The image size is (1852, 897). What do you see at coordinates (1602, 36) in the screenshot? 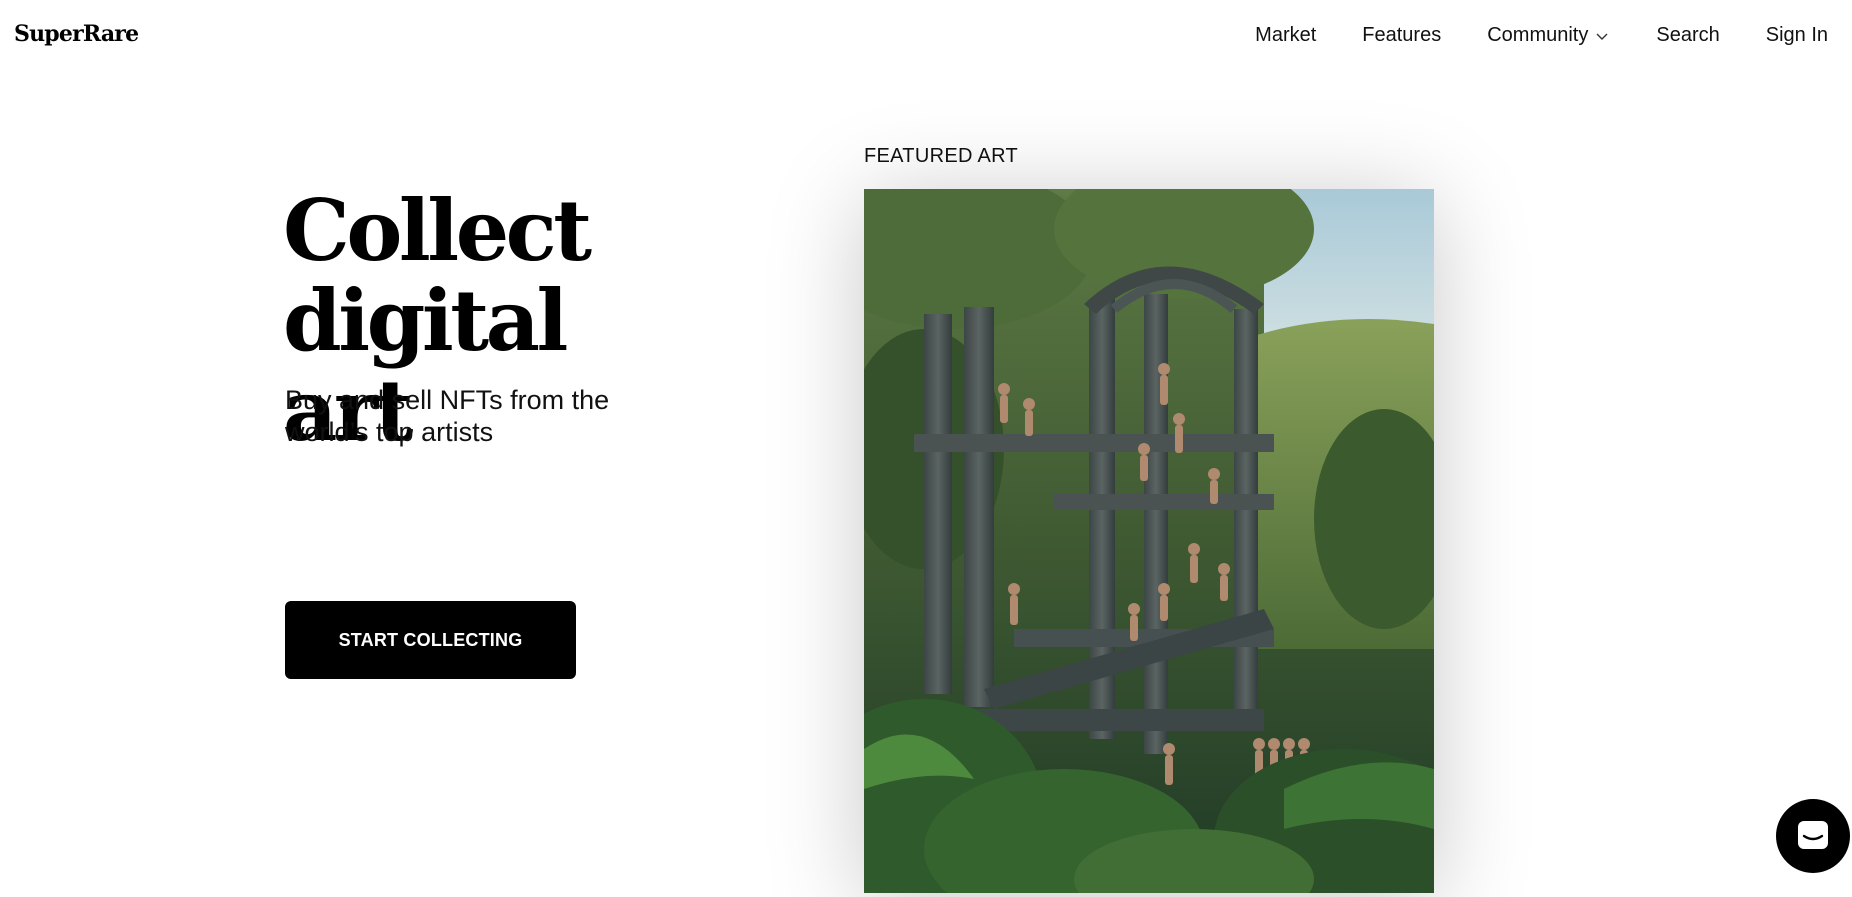
I see `chevron-down-icon` at bounding box center [1602, 36].